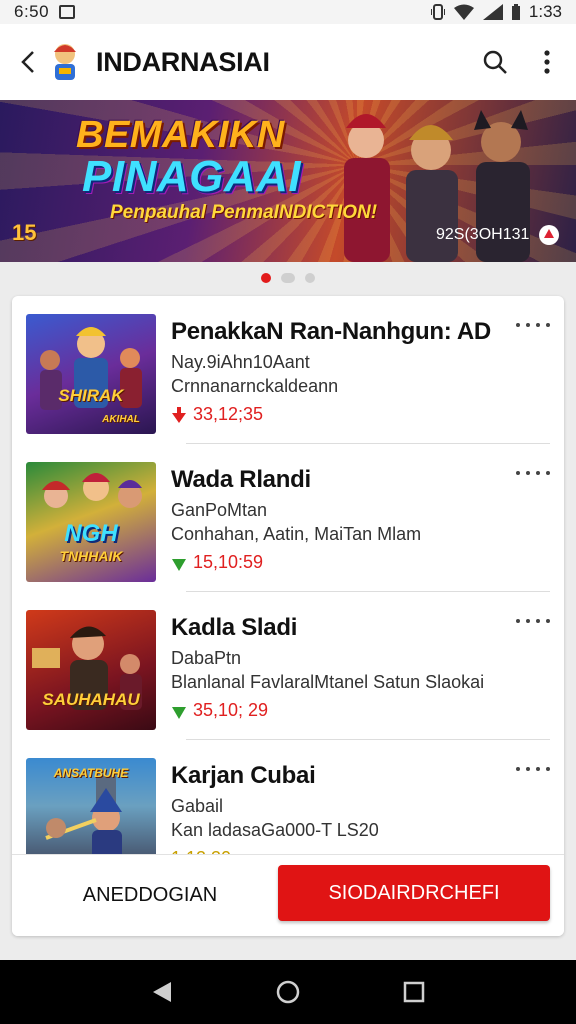 The width and height of the screenshot is (576, 1024). Describe the element at coordinates (463, 12) in the screenshot. I see `wifi-icon` at that location.